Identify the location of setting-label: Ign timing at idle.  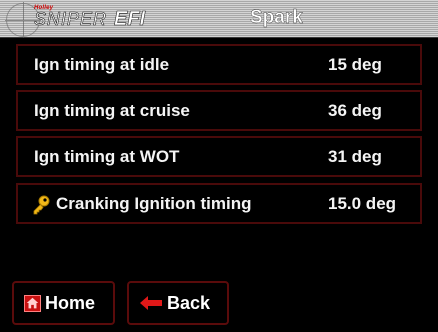
(102, 64).